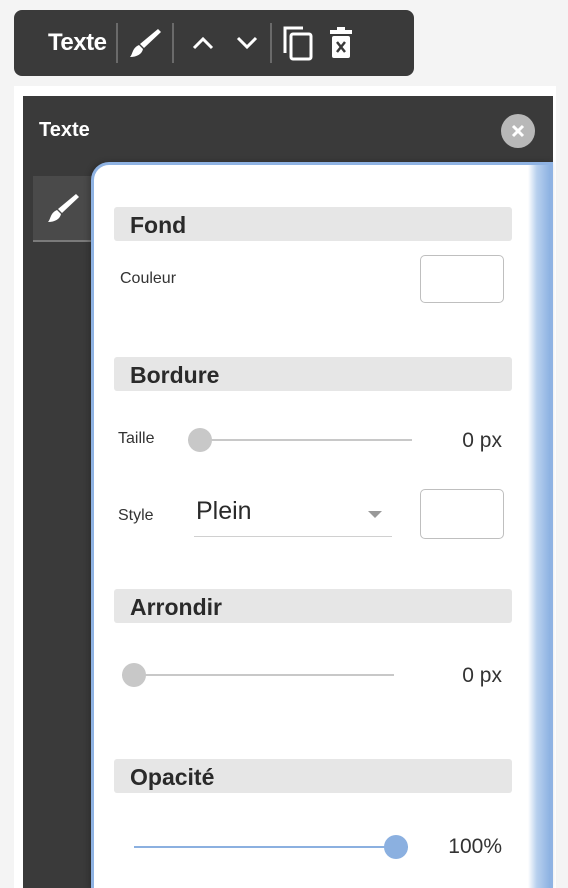 This screenshot has width=568, height=888. Describe the element at coordinates (64, 130) in the screenshot. I see `panel-title: Texte` at that location.